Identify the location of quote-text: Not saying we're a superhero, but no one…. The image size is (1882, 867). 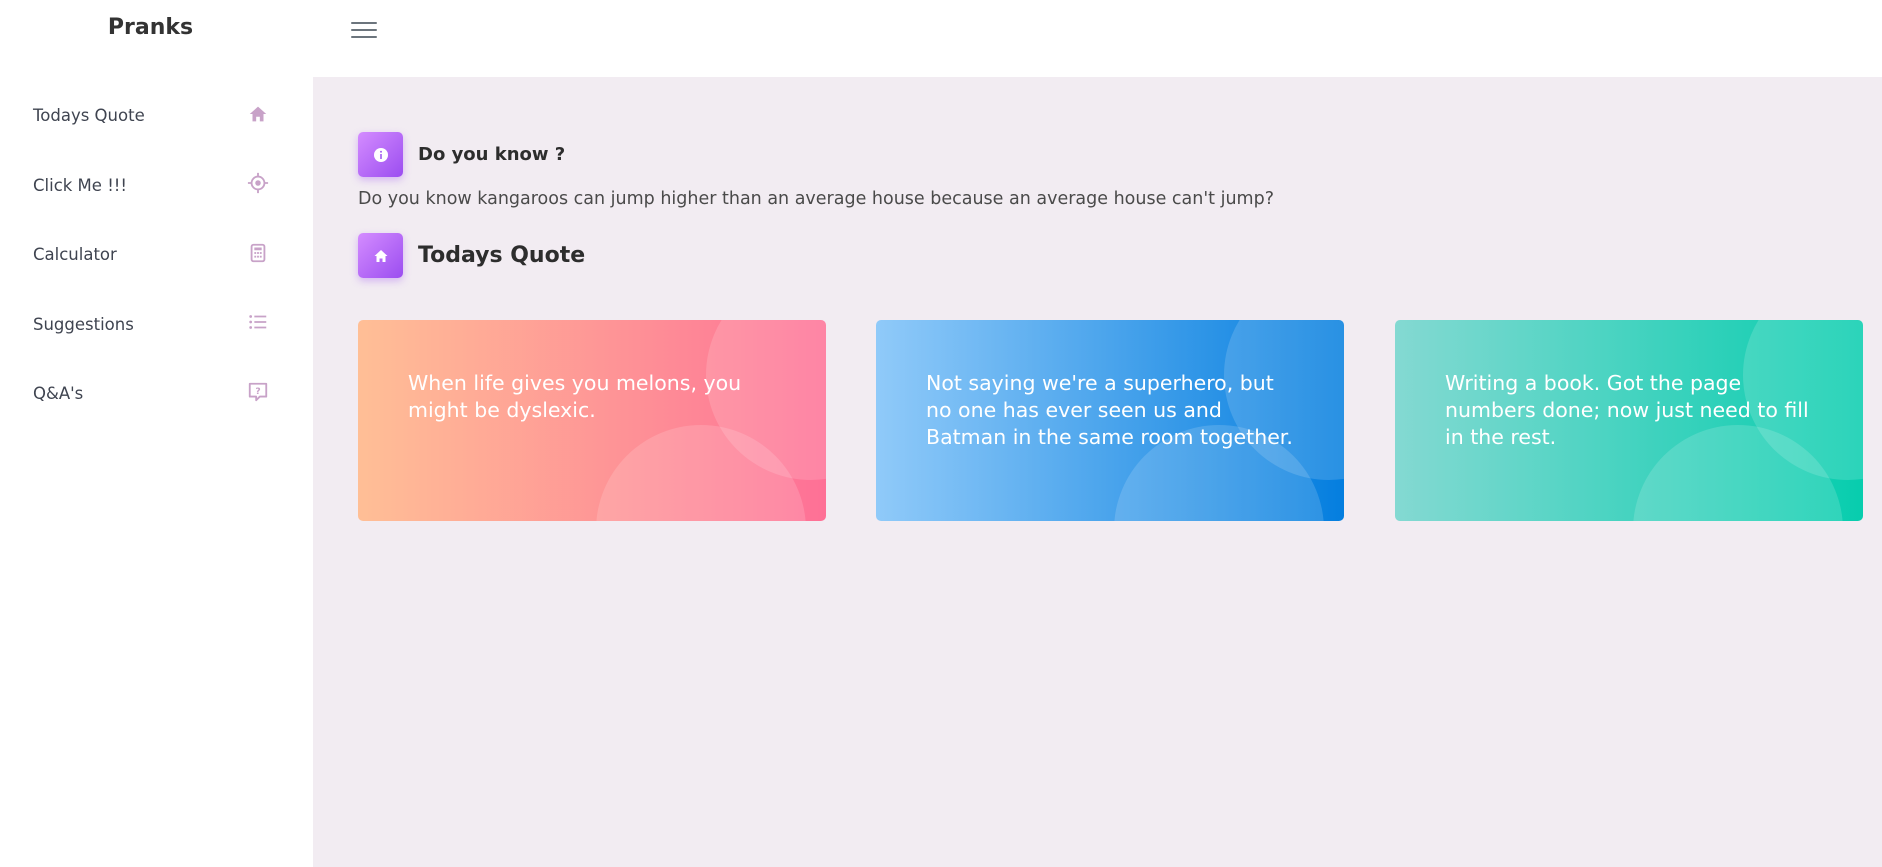
(1109, 410).